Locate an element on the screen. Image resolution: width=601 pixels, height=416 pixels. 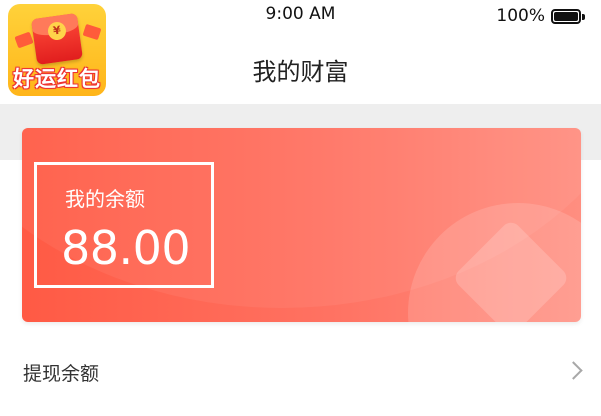
balance-box: 我的余额 88.00 is located at coordinates (124, 225).